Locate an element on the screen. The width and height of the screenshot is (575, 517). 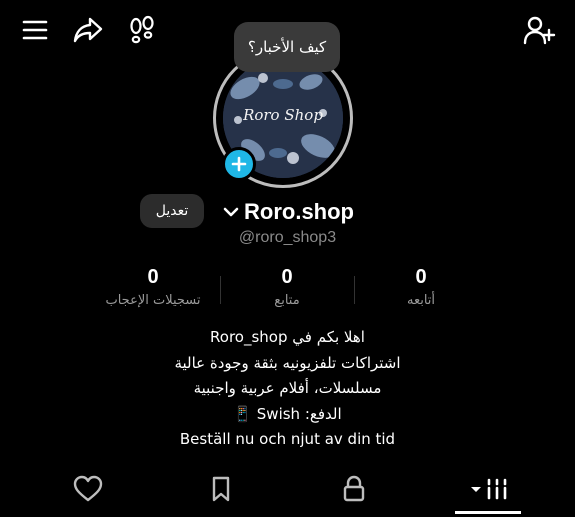
avatar-logo-text: Roro Shop is located at coordinates (283, 115).